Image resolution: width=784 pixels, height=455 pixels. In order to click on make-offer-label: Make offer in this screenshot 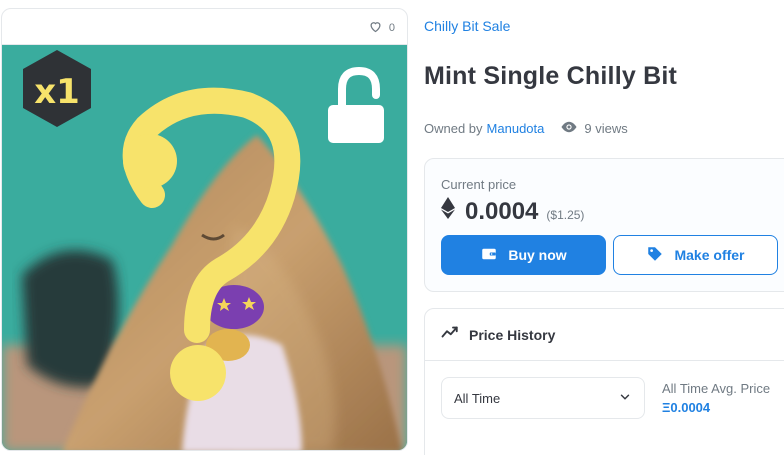, I will do `click(709, 255)`.